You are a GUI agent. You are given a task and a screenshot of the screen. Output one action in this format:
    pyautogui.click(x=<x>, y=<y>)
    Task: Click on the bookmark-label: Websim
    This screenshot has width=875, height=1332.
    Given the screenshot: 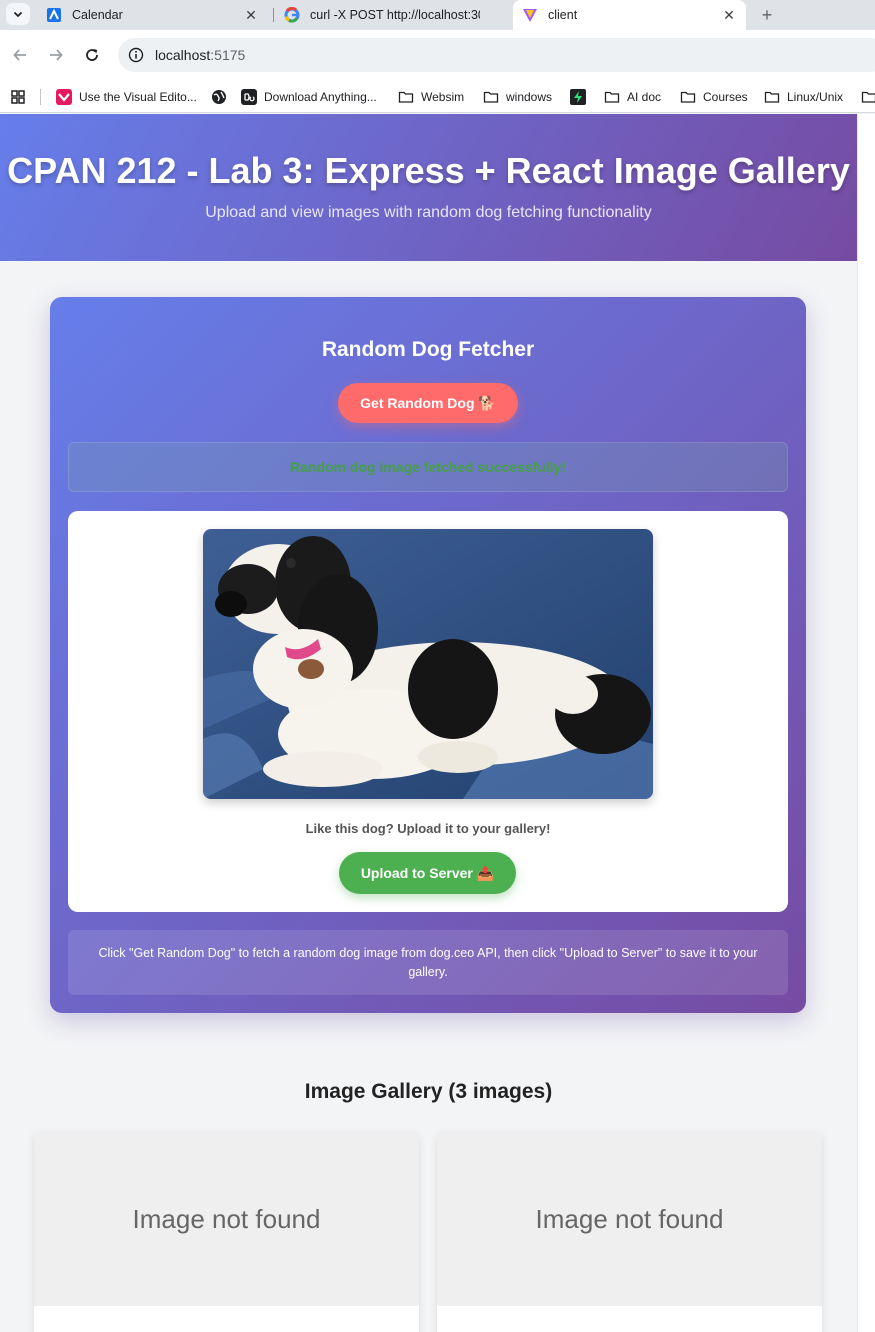 What is the action you would take?
    pyautogui.click(x=443, y=96)
    